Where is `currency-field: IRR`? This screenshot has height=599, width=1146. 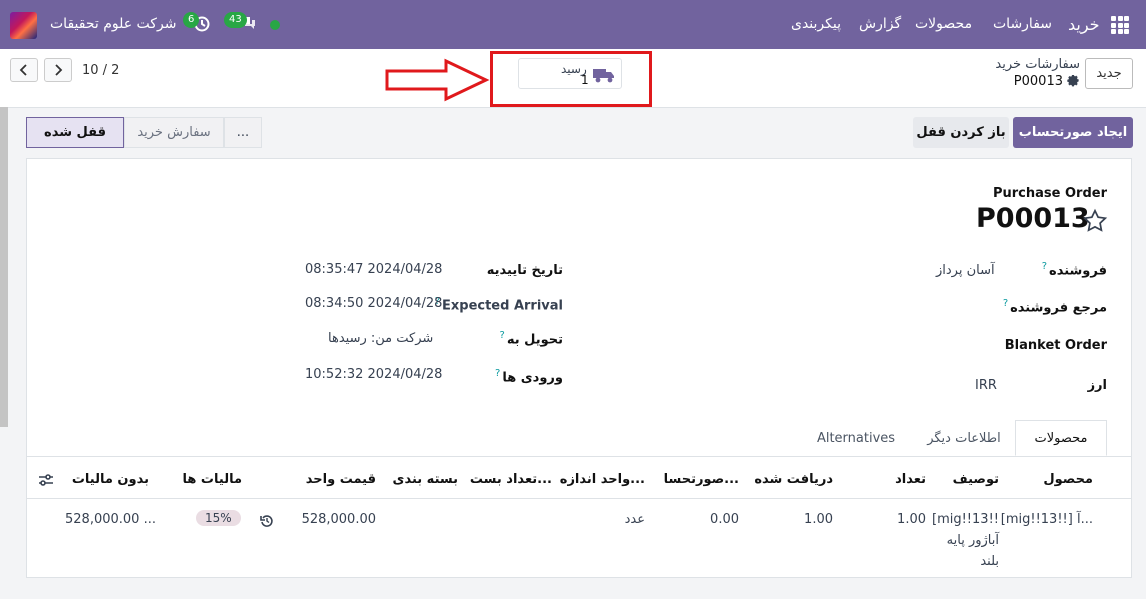 currency-field: IRR is located at coordinates (986, 385).